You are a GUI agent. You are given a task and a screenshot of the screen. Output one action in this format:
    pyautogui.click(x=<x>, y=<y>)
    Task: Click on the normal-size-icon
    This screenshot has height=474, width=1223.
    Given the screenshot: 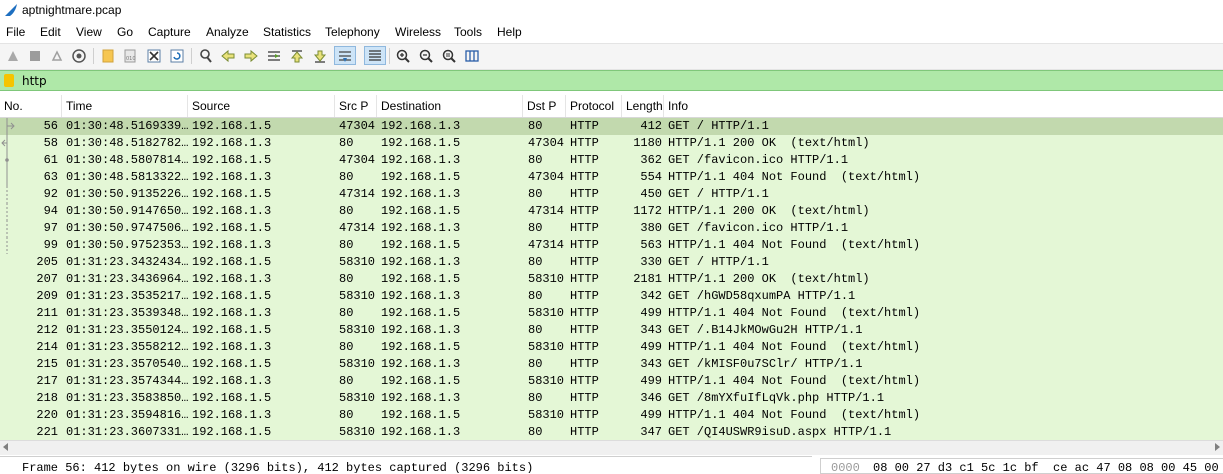 What is the action you would take?
    pyautogui.click(x=449, y=56)
    